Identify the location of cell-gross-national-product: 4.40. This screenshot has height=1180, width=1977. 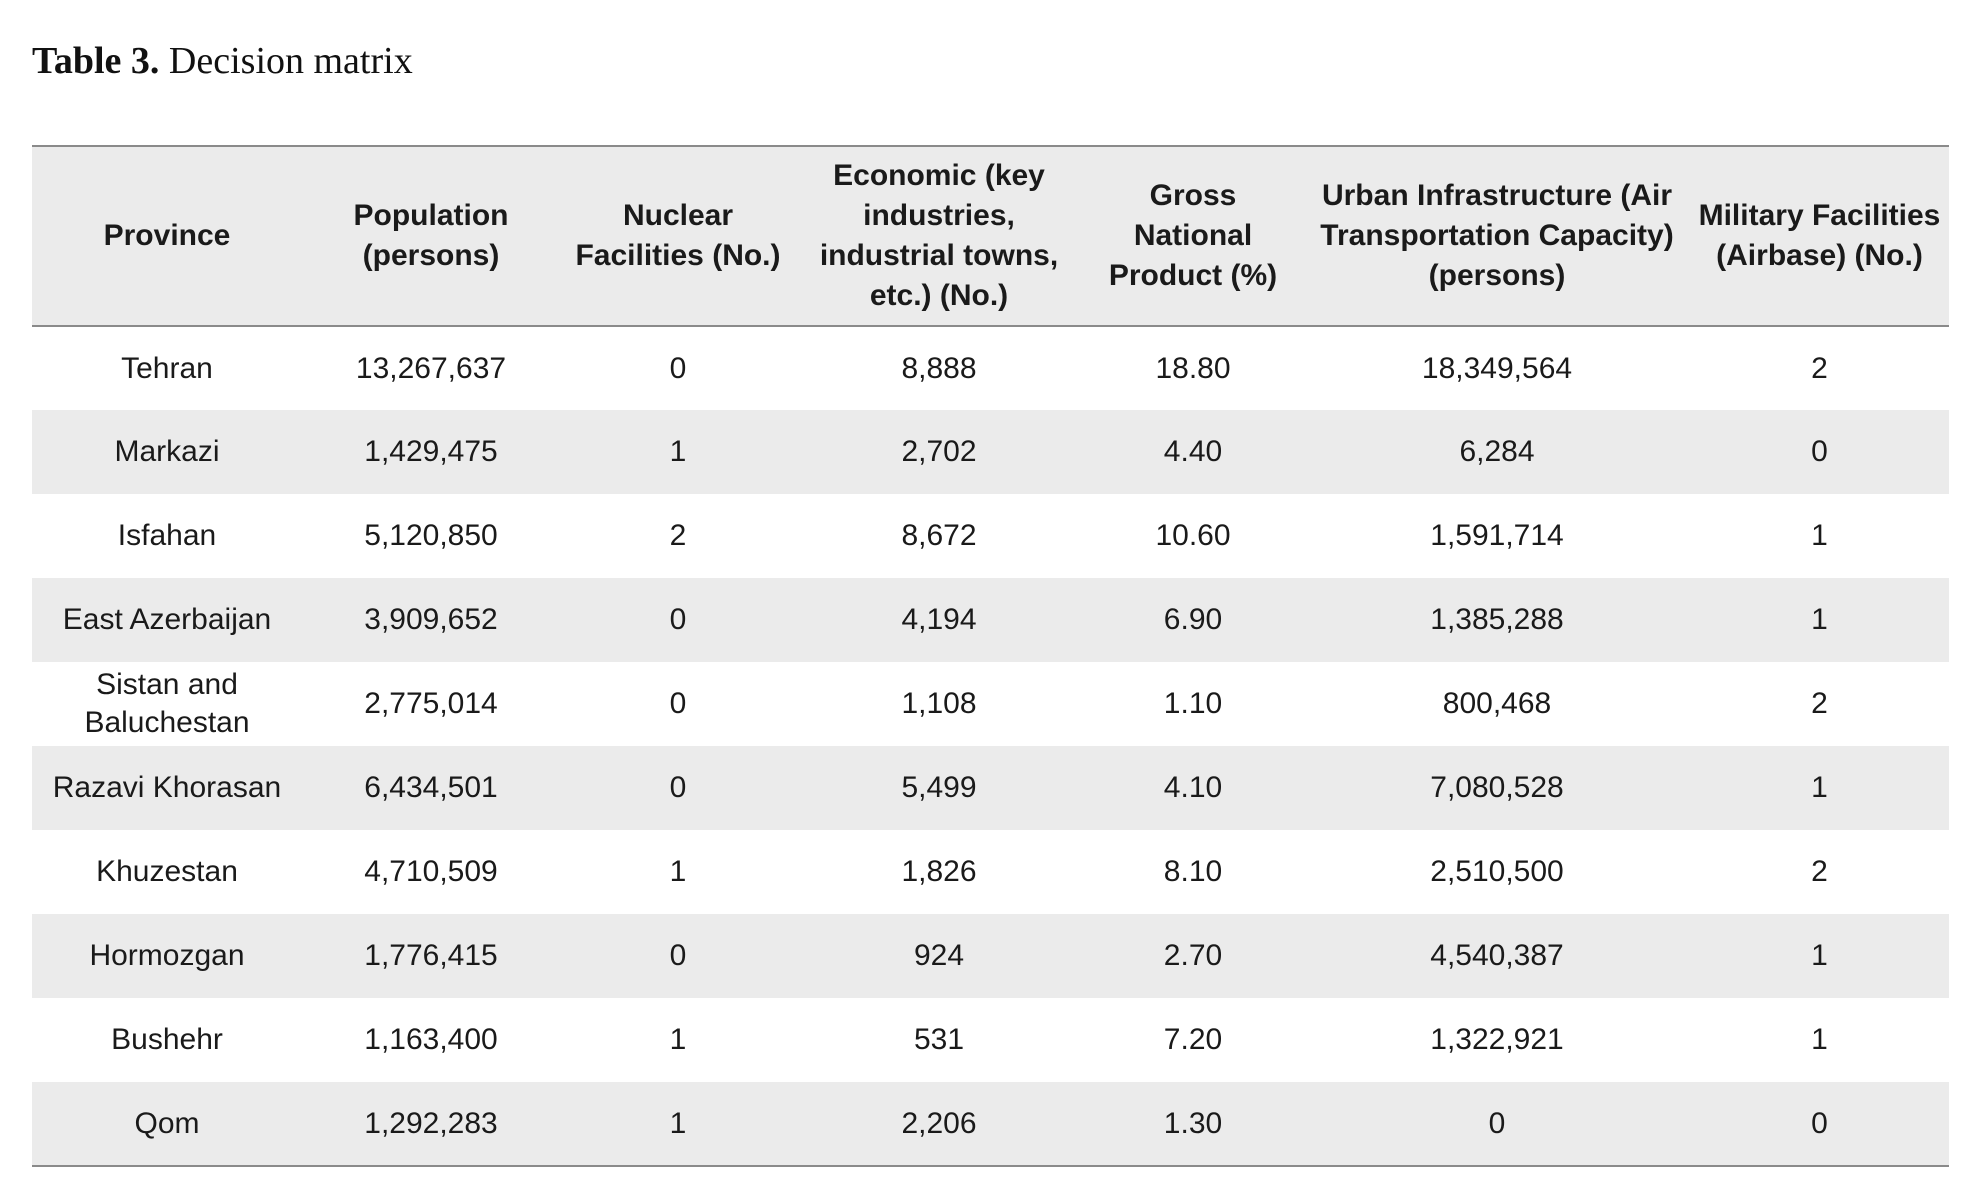
(1193, 451).